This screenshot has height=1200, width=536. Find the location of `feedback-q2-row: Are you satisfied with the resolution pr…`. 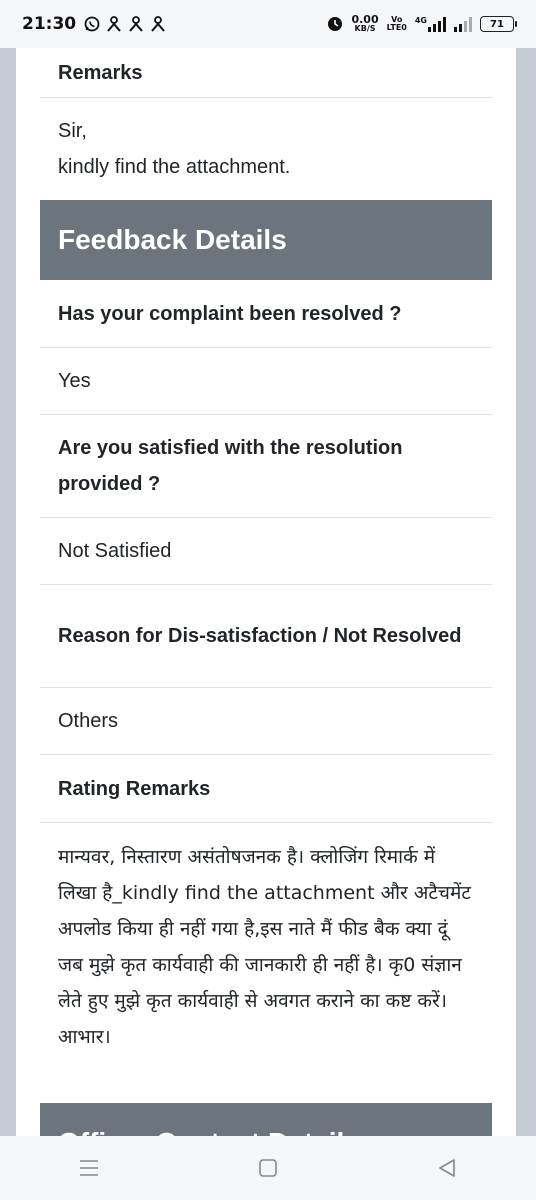

feedback-q2-row: Are you satisfied with the resolution pr… is located at coordinates (266, 466).